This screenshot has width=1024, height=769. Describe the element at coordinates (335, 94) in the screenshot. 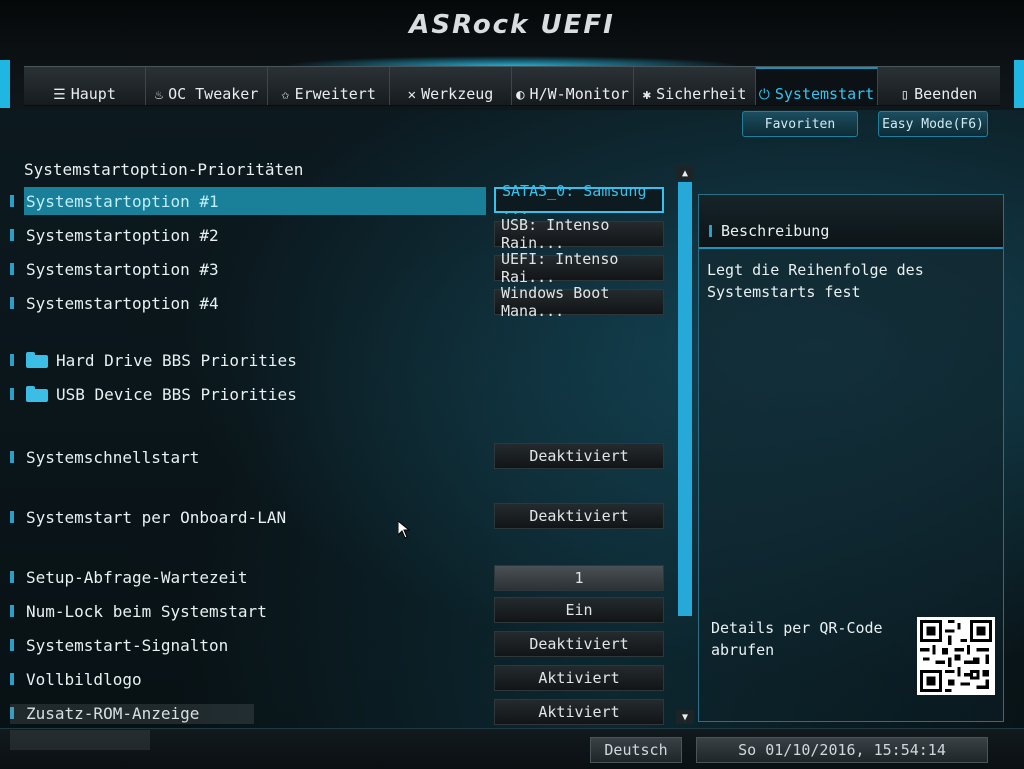

I see `tab-label: Erweitert` at that location.